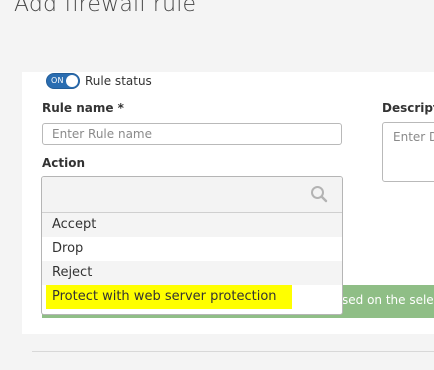 Image resolution: width=434 pixels, height=370 pixels. What do you see at coordinates (192, 273) in the screenshot?
I see `action-option-reject: Reject` at bounding box center [192, 273].